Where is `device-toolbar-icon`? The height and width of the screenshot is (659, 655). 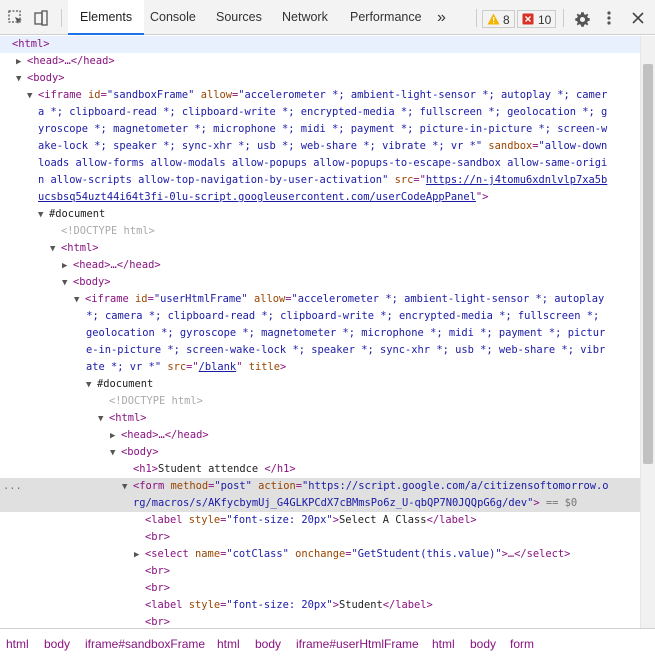
device-toolbar-icon is located at coordinates (41, 18).